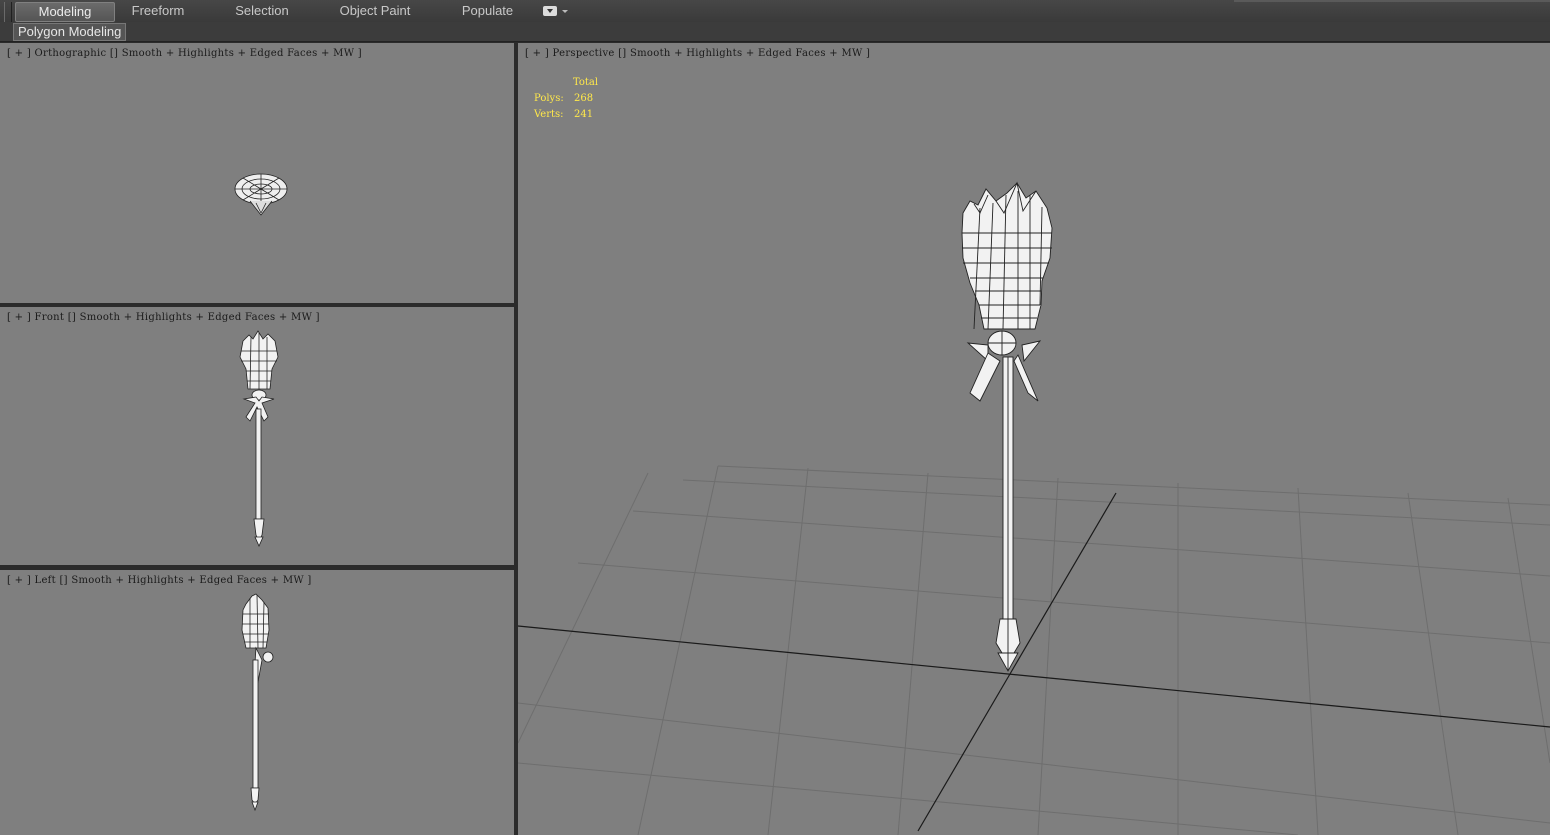 The height and width of the screenshot is (835, 1550). I want to click on polygon-modeling-button: Polygon Modeling, so click(70, 32).